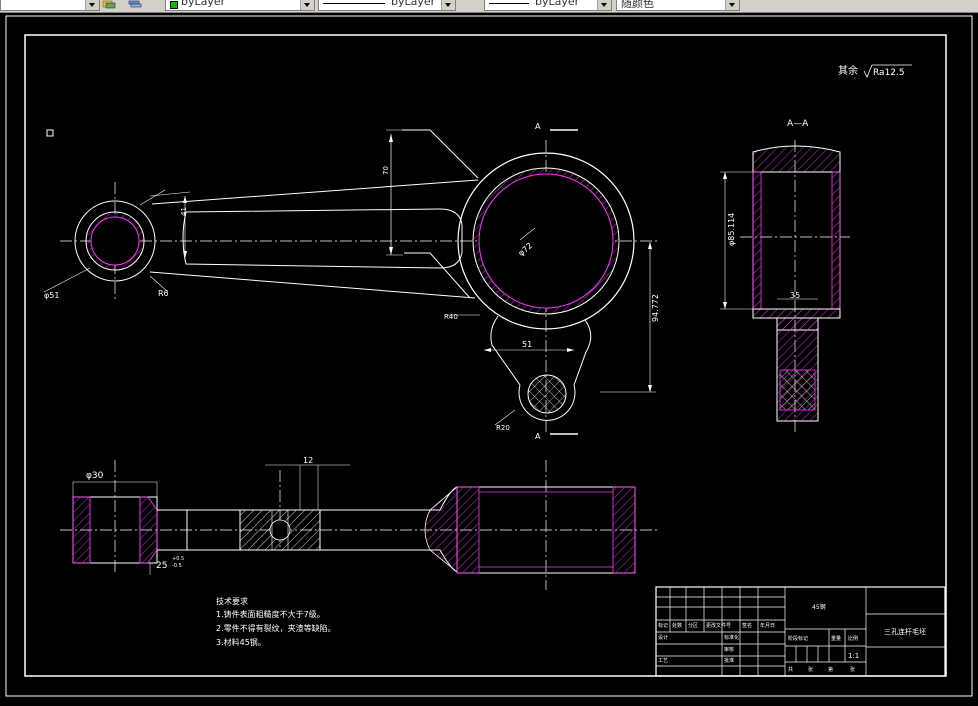 The image size is (978, 706). What do you see at coordinates (663, 625) in the screenshot?
I see `tb-h-mark: 标记` at bounding box center [663, 625].